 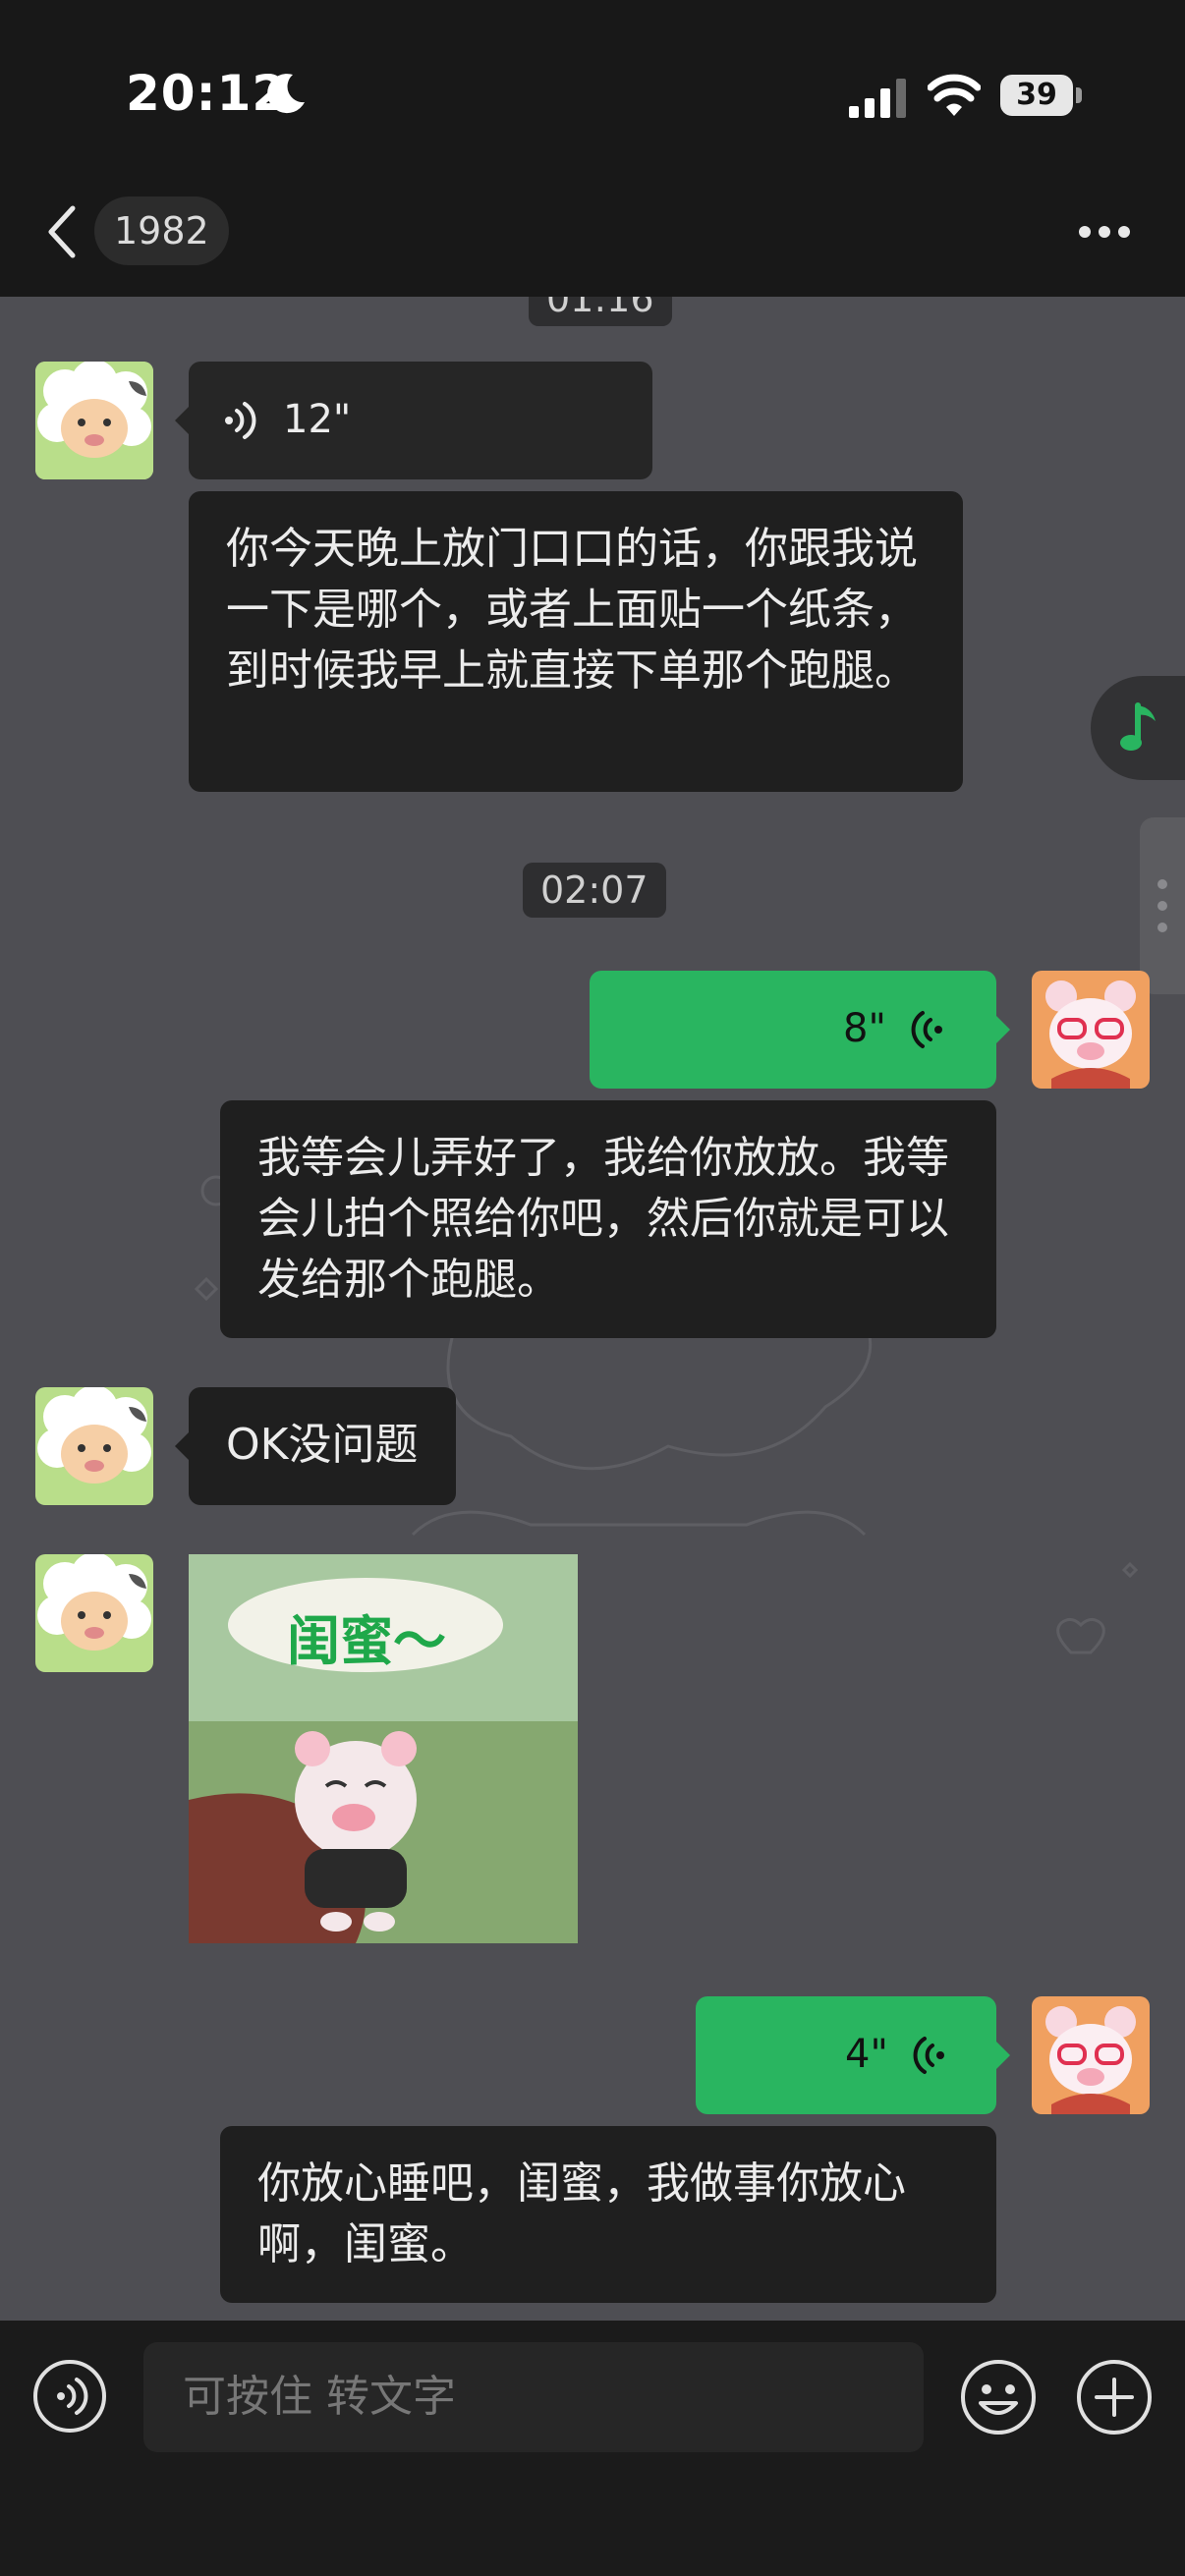 I want to click on voice-message-incoming: 12", so click(x=421, y=420).